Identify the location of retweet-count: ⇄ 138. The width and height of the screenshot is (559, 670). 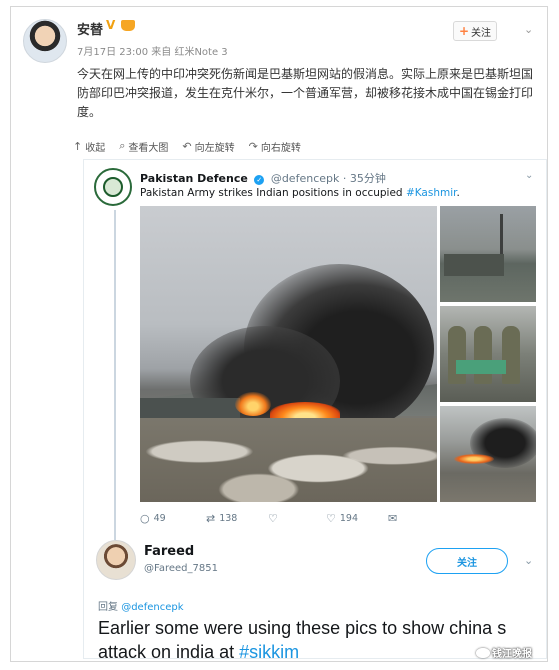
(221, 518).